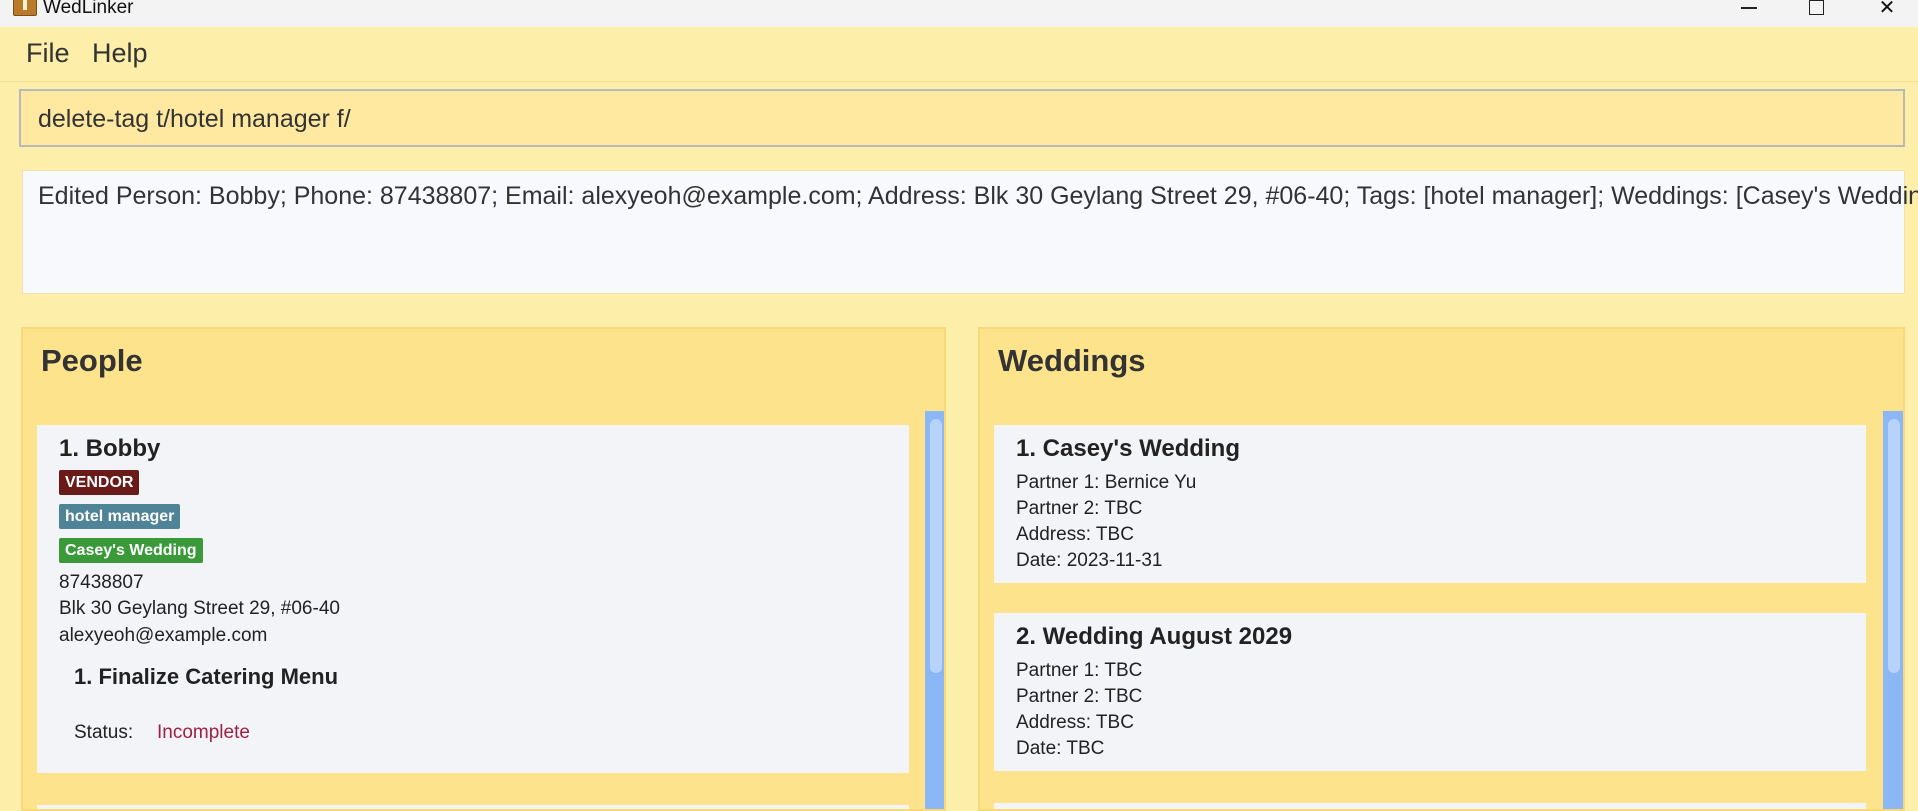 The image size is (1918, 811). I want to click on task-status-value: Incomplete, so click(203, 732).